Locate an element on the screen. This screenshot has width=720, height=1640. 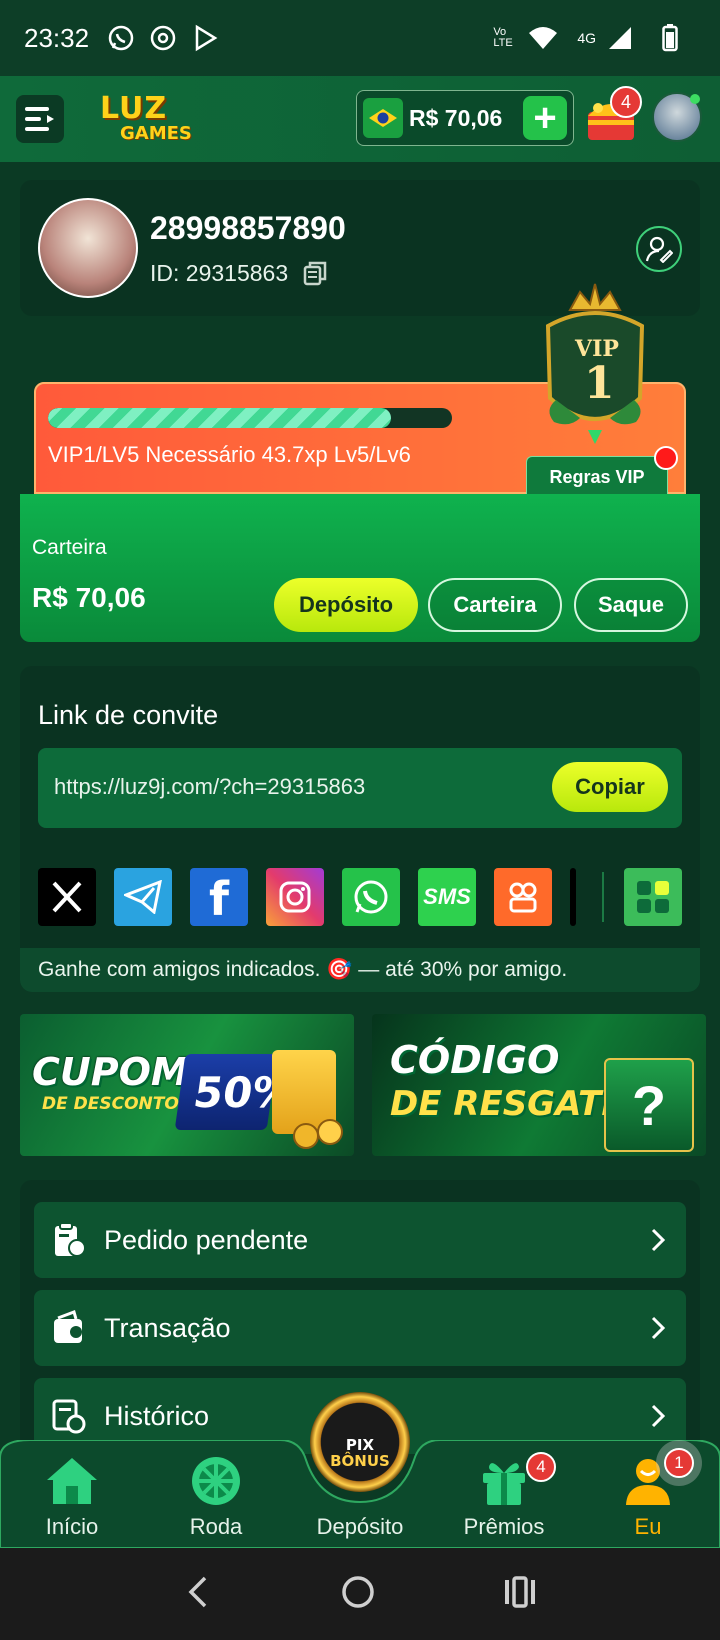
header-balance: R$ 70,06 + is located at coordinates (465, 118).